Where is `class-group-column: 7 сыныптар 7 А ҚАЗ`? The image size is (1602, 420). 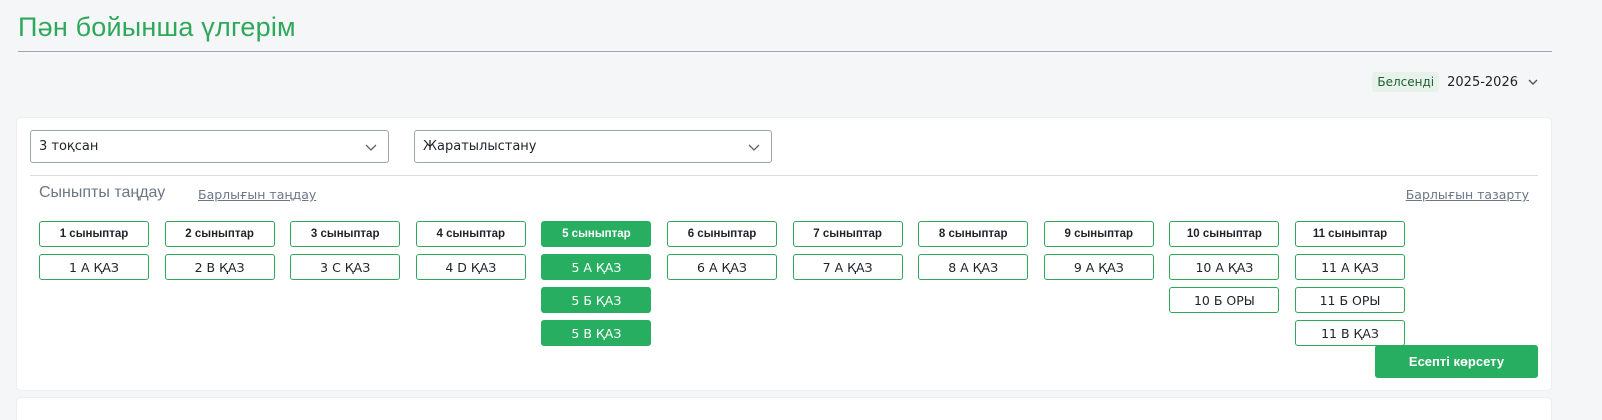 class-group-column: 7 сыныптар 7 А ҚАЗ is located at coordinates (847, 254).